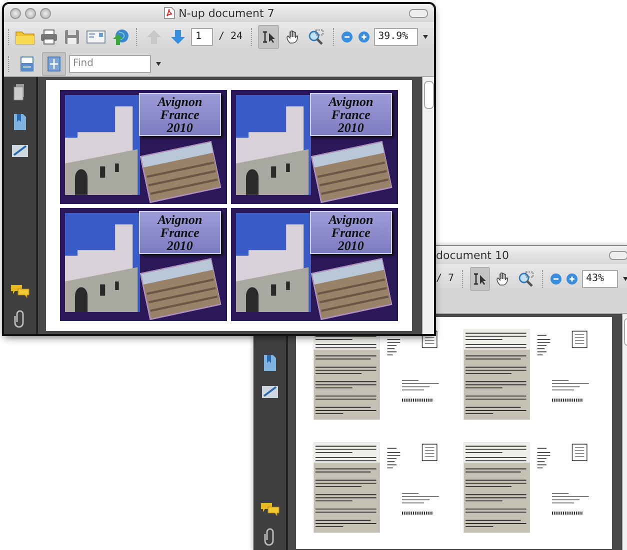 The image size is (627, 550). What do you see at coordinates (445, 278) in the screenshot?
I see `page-count: / 7` at bounding box center [445, 278].